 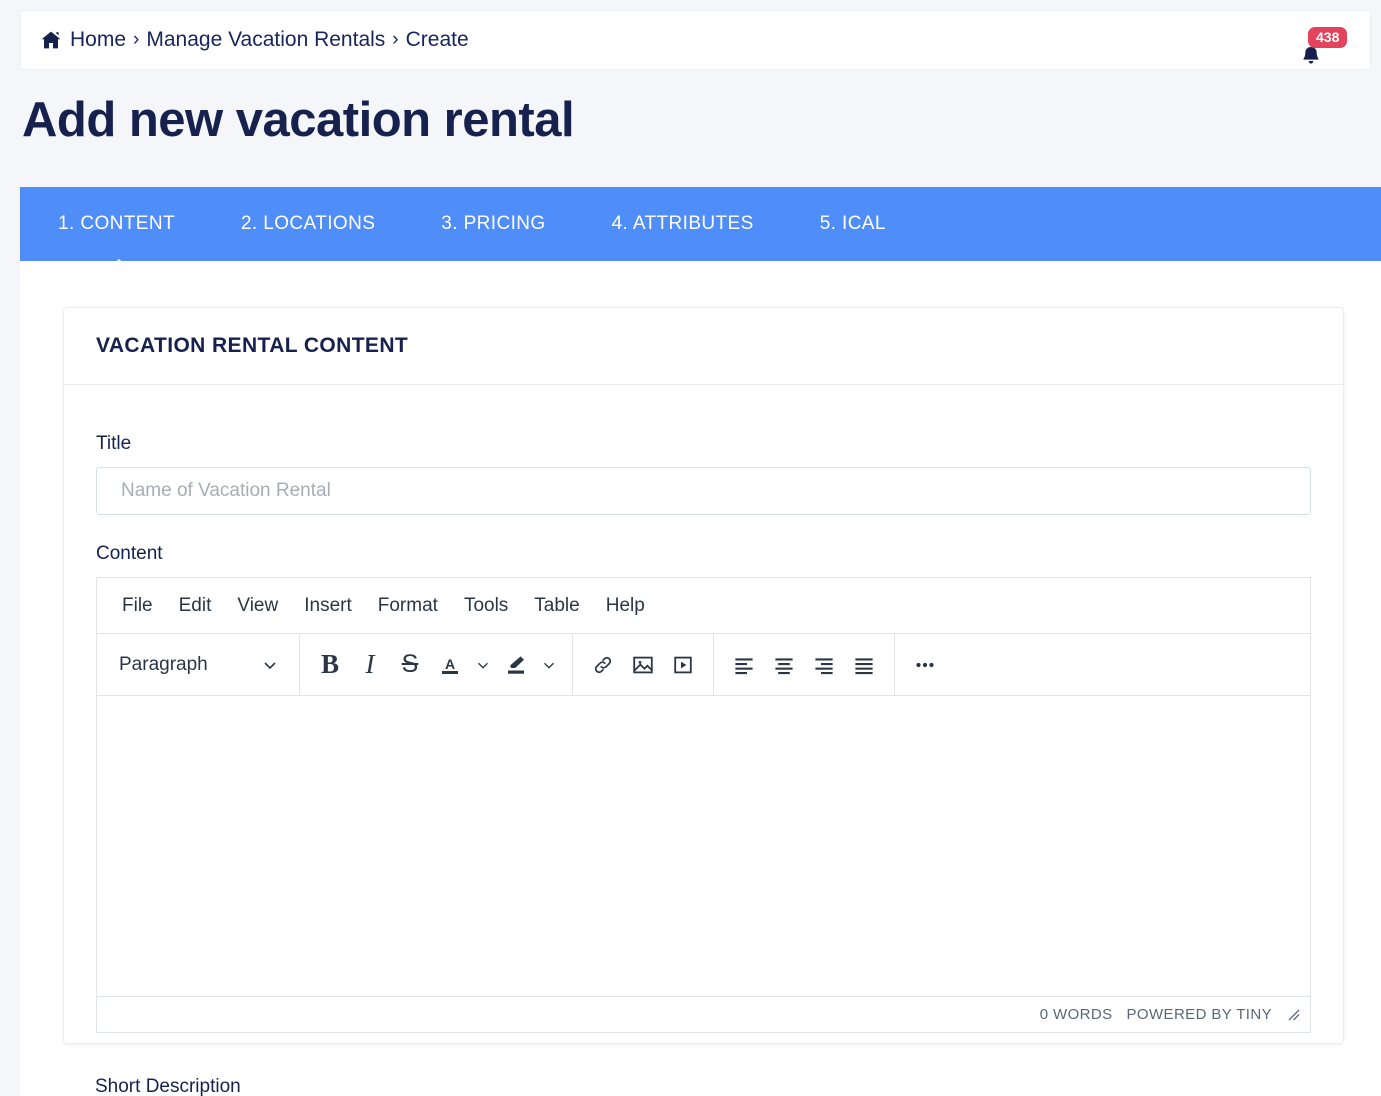 I want to click on title-field-group: Title, so click(x=703, y=474).